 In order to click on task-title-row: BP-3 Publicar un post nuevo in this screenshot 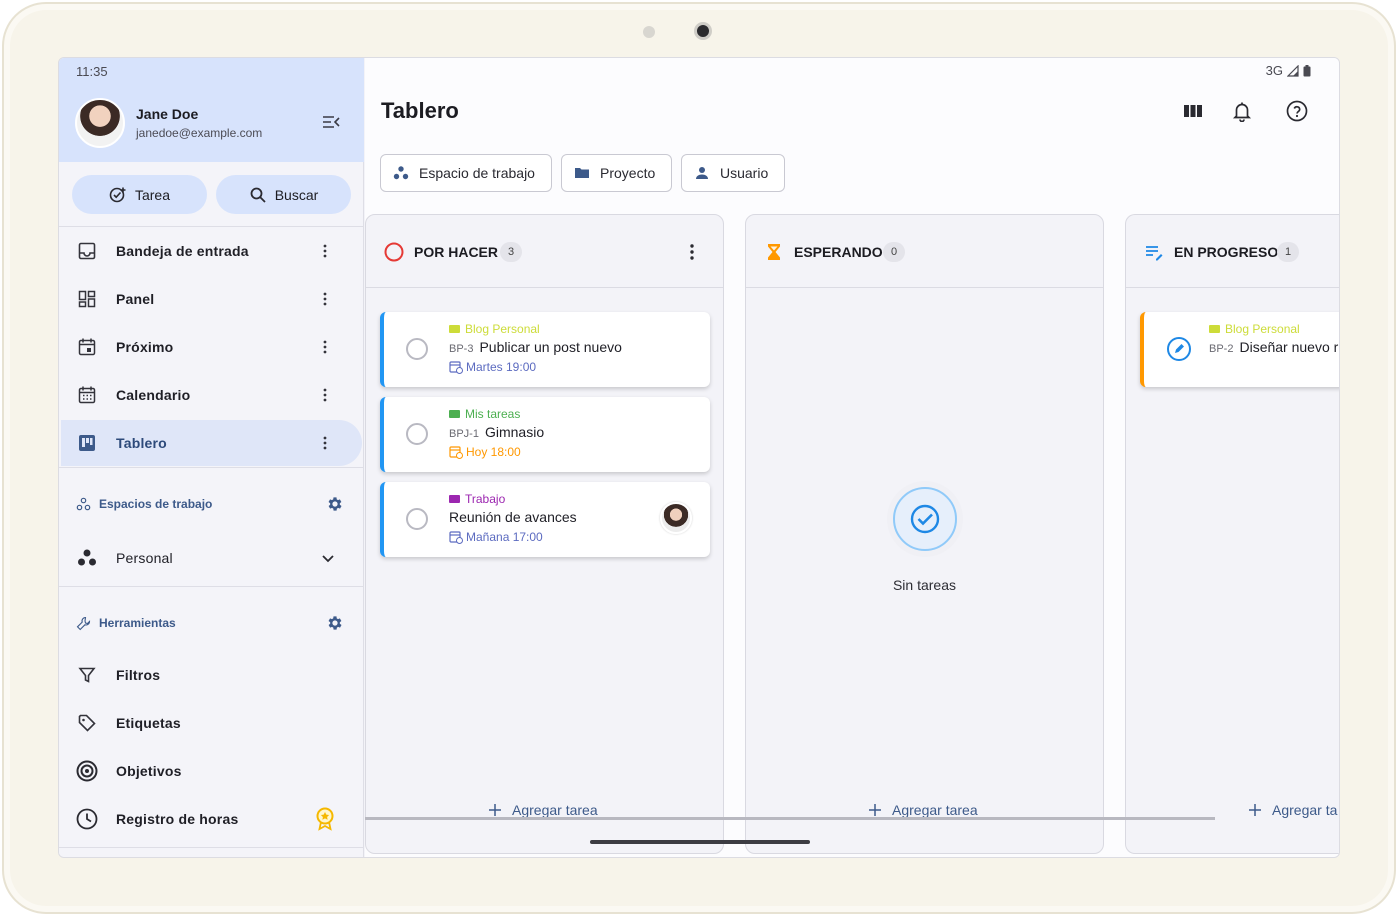, I will do `click(535, 347)`.